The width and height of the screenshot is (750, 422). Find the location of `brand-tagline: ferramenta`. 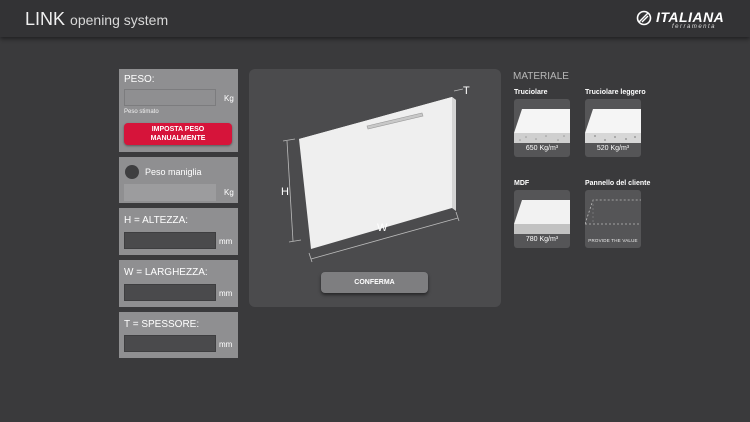

brand-tagline: ferramenta is located at coordinates (694, 27).